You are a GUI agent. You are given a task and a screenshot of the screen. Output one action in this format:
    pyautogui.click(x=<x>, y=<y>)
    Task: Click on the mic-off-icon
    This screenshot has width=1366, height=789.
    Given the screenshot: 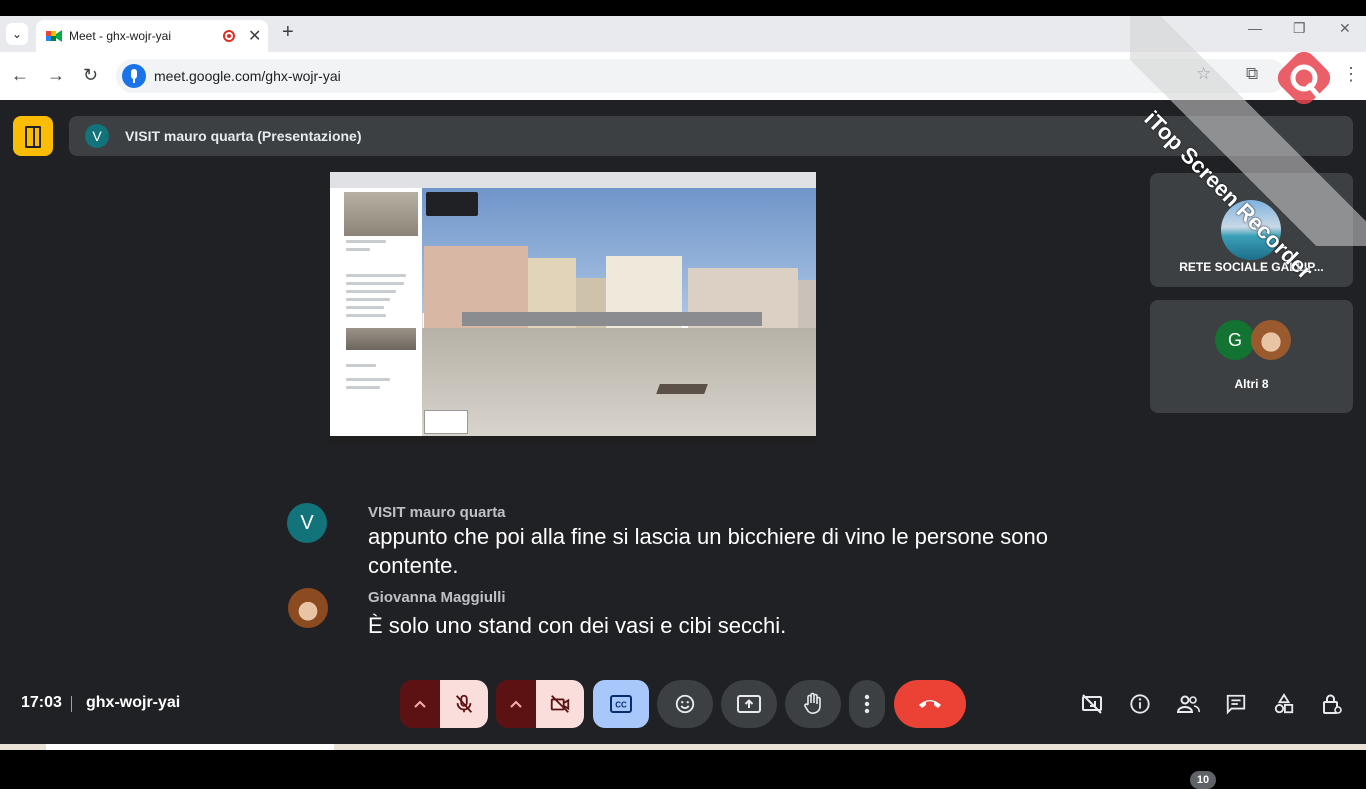 What is the action you would take?
    pyautogui.click(x=464, y=703)
    